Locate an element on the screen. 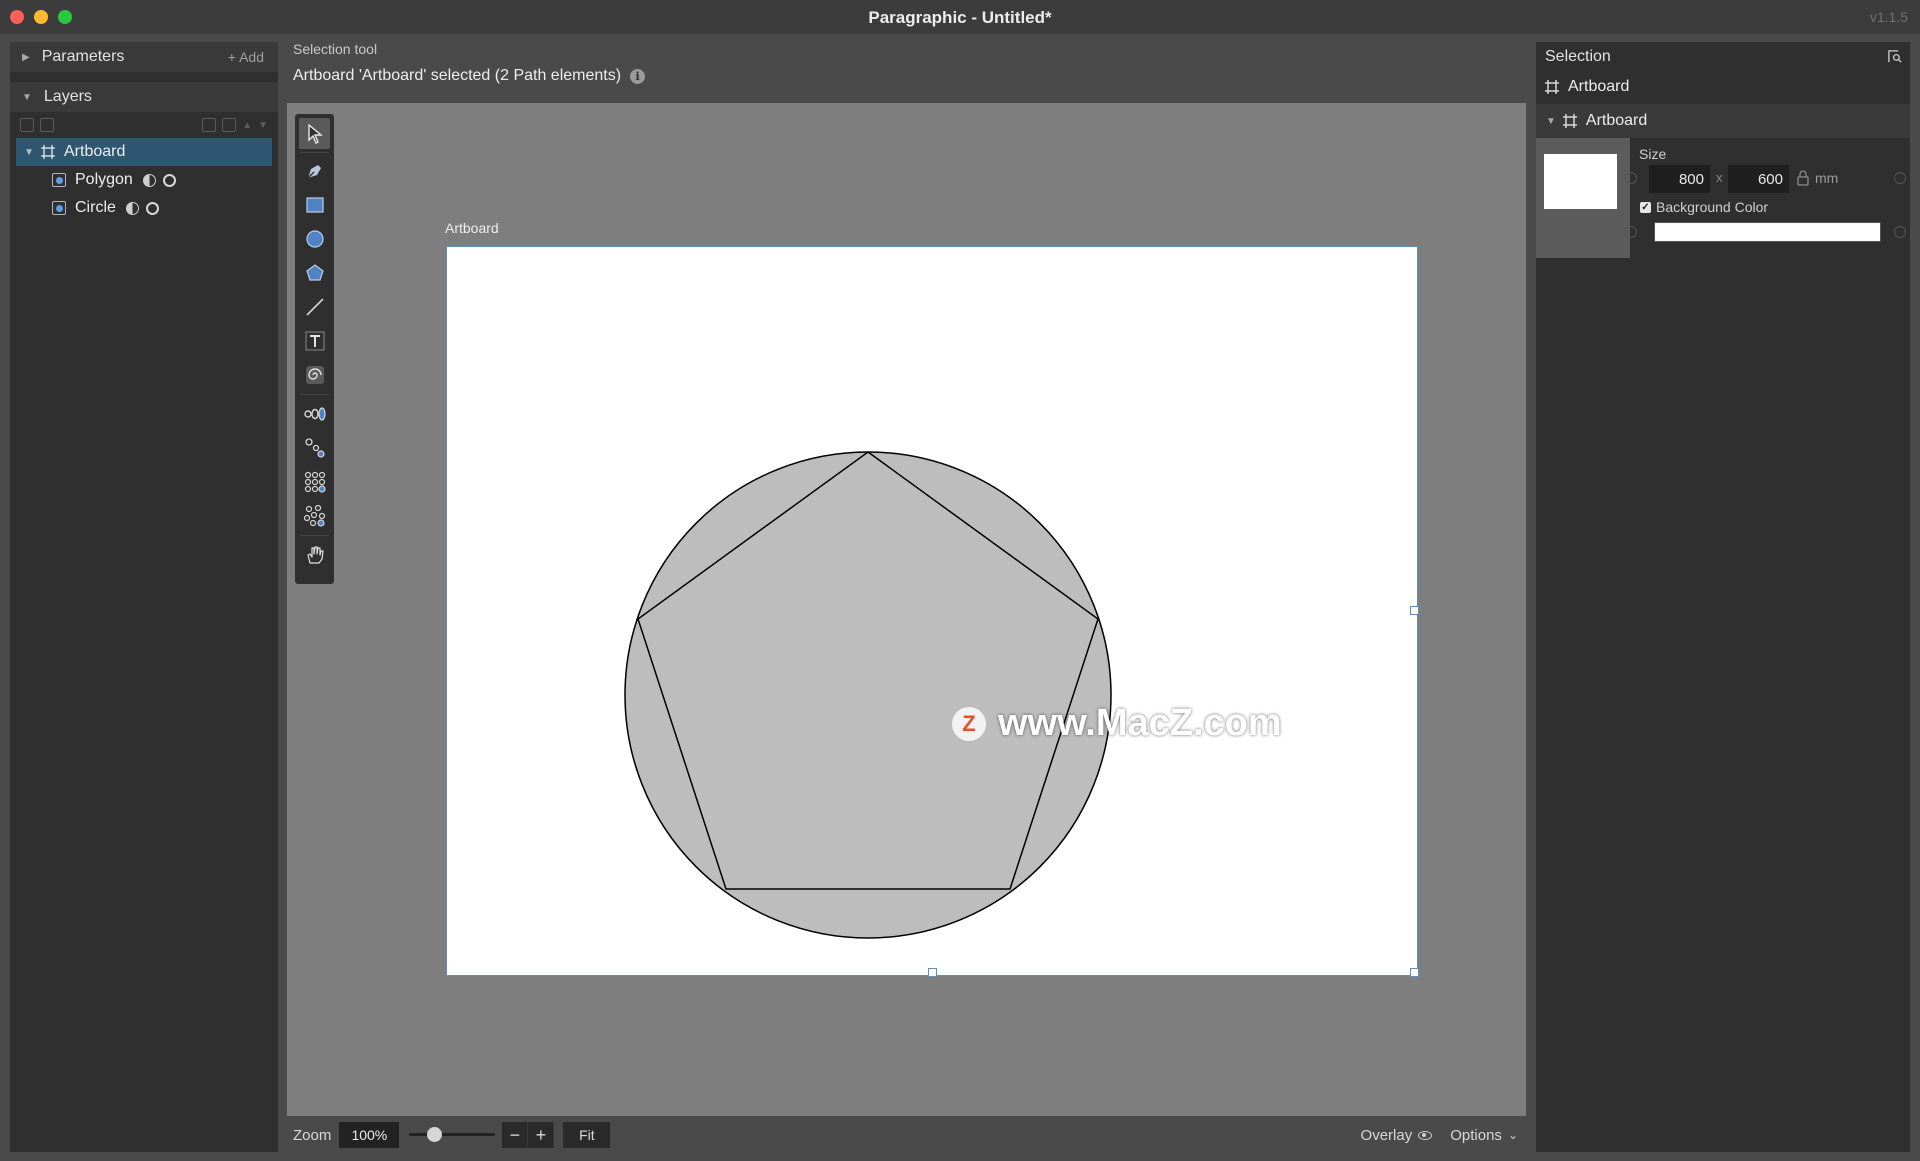 This screenshot has height=1161, width=1920. artboard-properties-header: ▼ Artboard is located at coordinates (1723, 121).